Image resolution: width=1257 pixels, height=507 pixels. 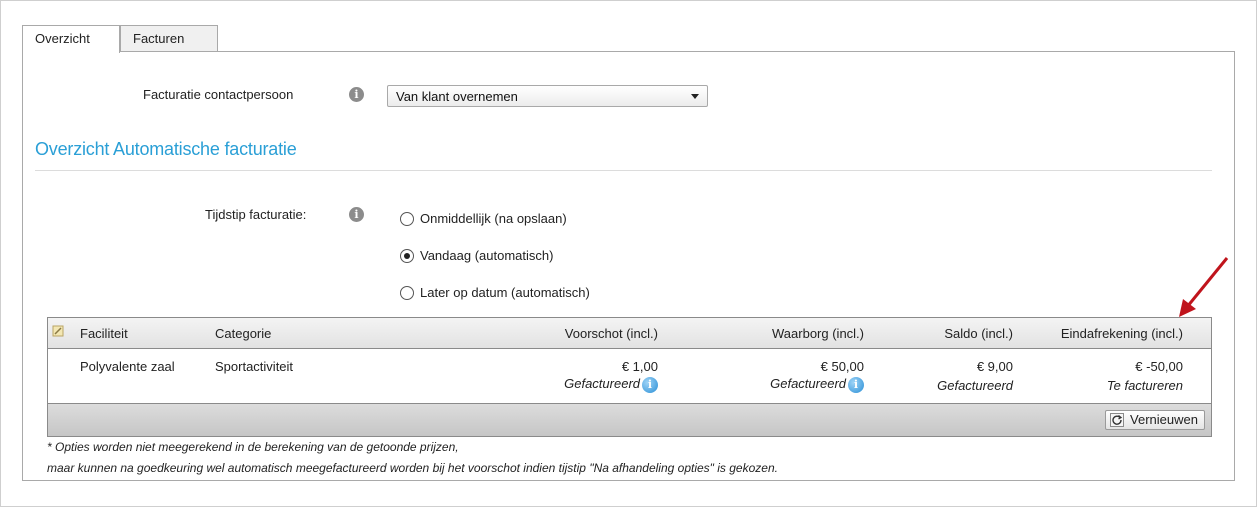 What do you see at coordinates (457, 96) in the screenshot?
I see `contact-select-value: Van klant overnemen` at bounding box center [457, 96].